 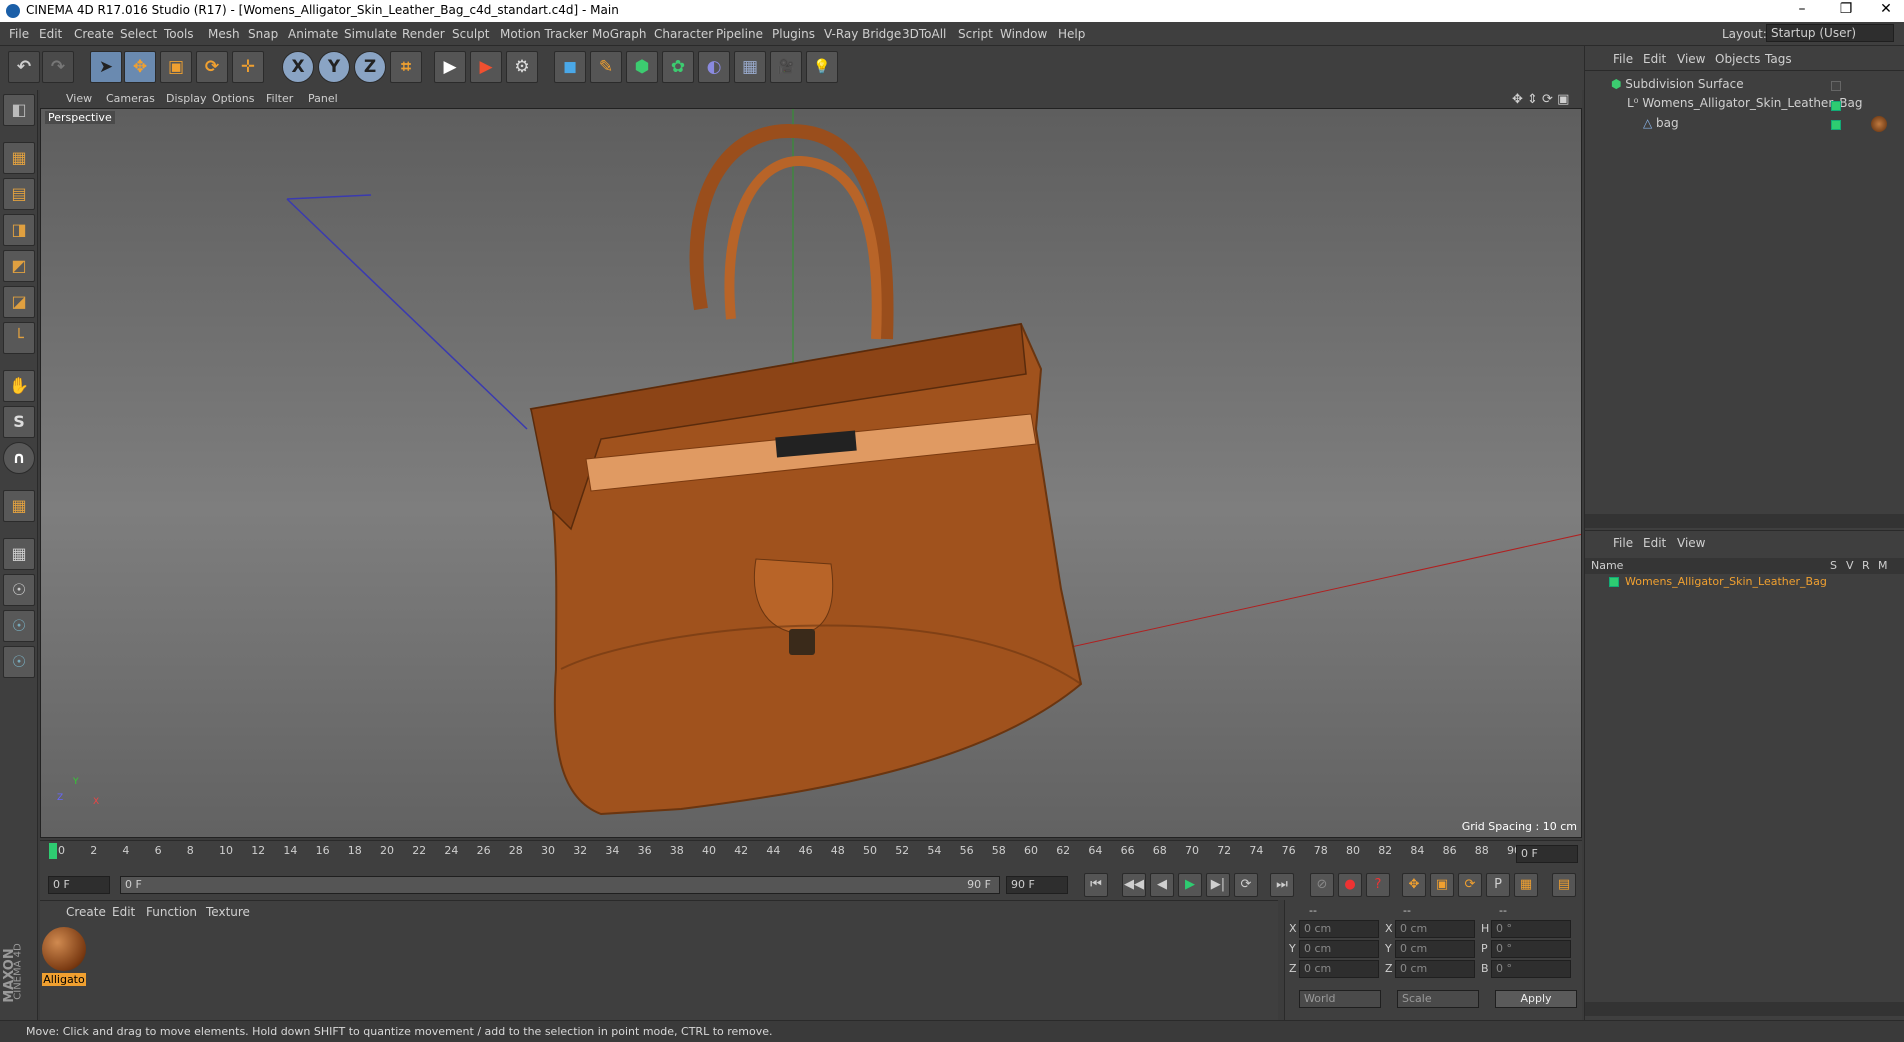 What do you see at coordinates (1378, 885) in the screenshot?
I see `autokey-icon: ?` at bounding box center [1378, 885].